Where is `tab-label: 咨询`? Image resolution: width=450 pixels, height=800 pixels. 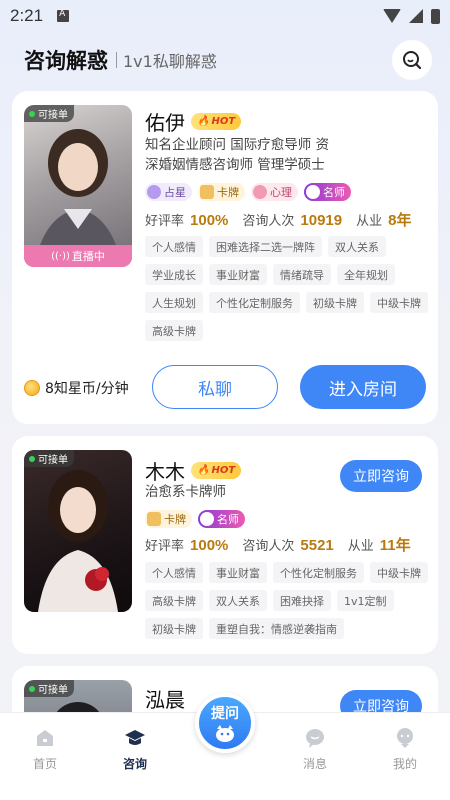 tab-label: 咨询 is located at coordinates (134, 764).